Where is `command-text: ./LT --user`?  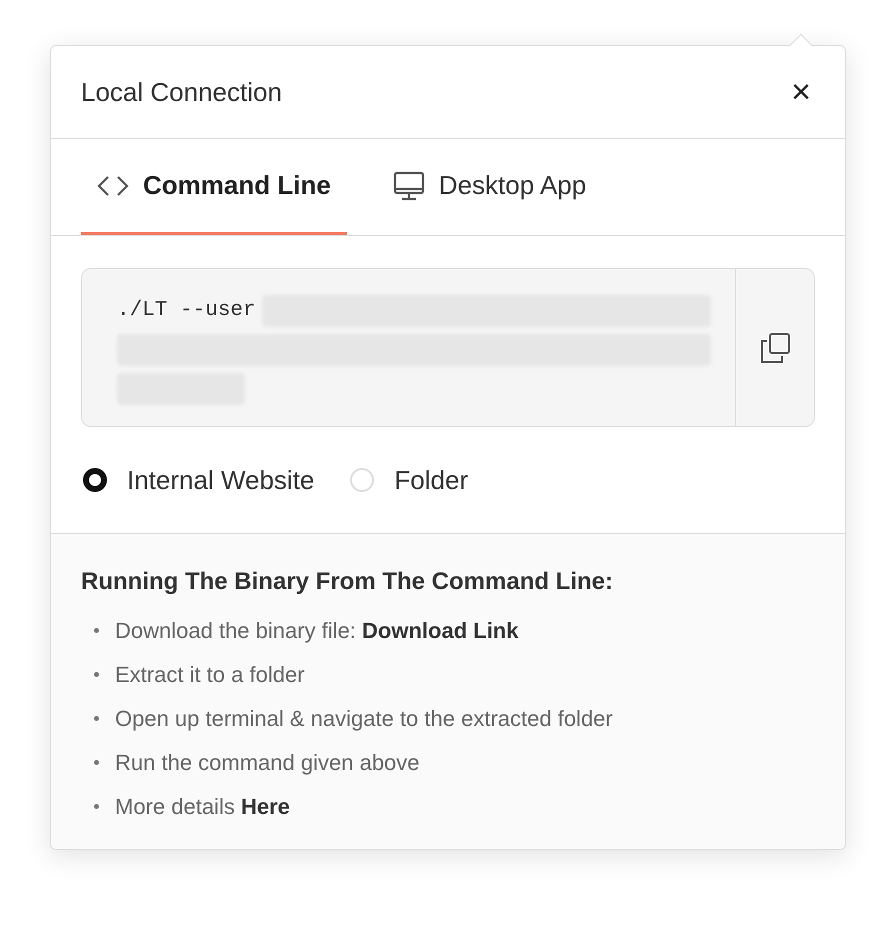
command-text: ./LT --user is located at coordinates (186, 311).